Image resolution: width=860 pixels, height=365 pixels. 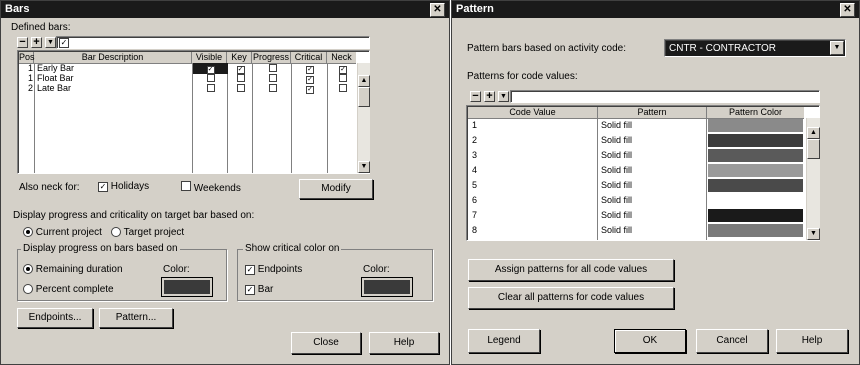 I want to click on legend-button: Legend, so click(x=504, y=341).